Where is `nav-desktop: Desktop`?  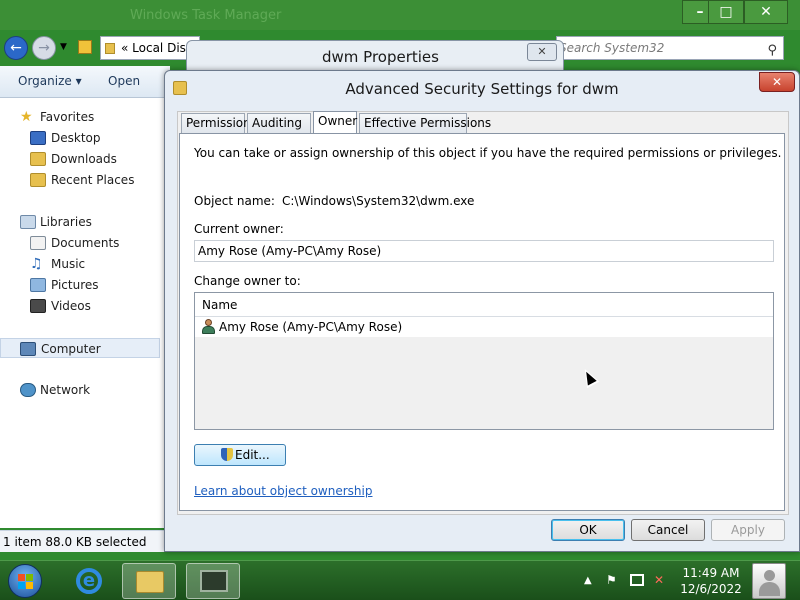
nav-desktop: Desktop is located at coordinates (80, 138).